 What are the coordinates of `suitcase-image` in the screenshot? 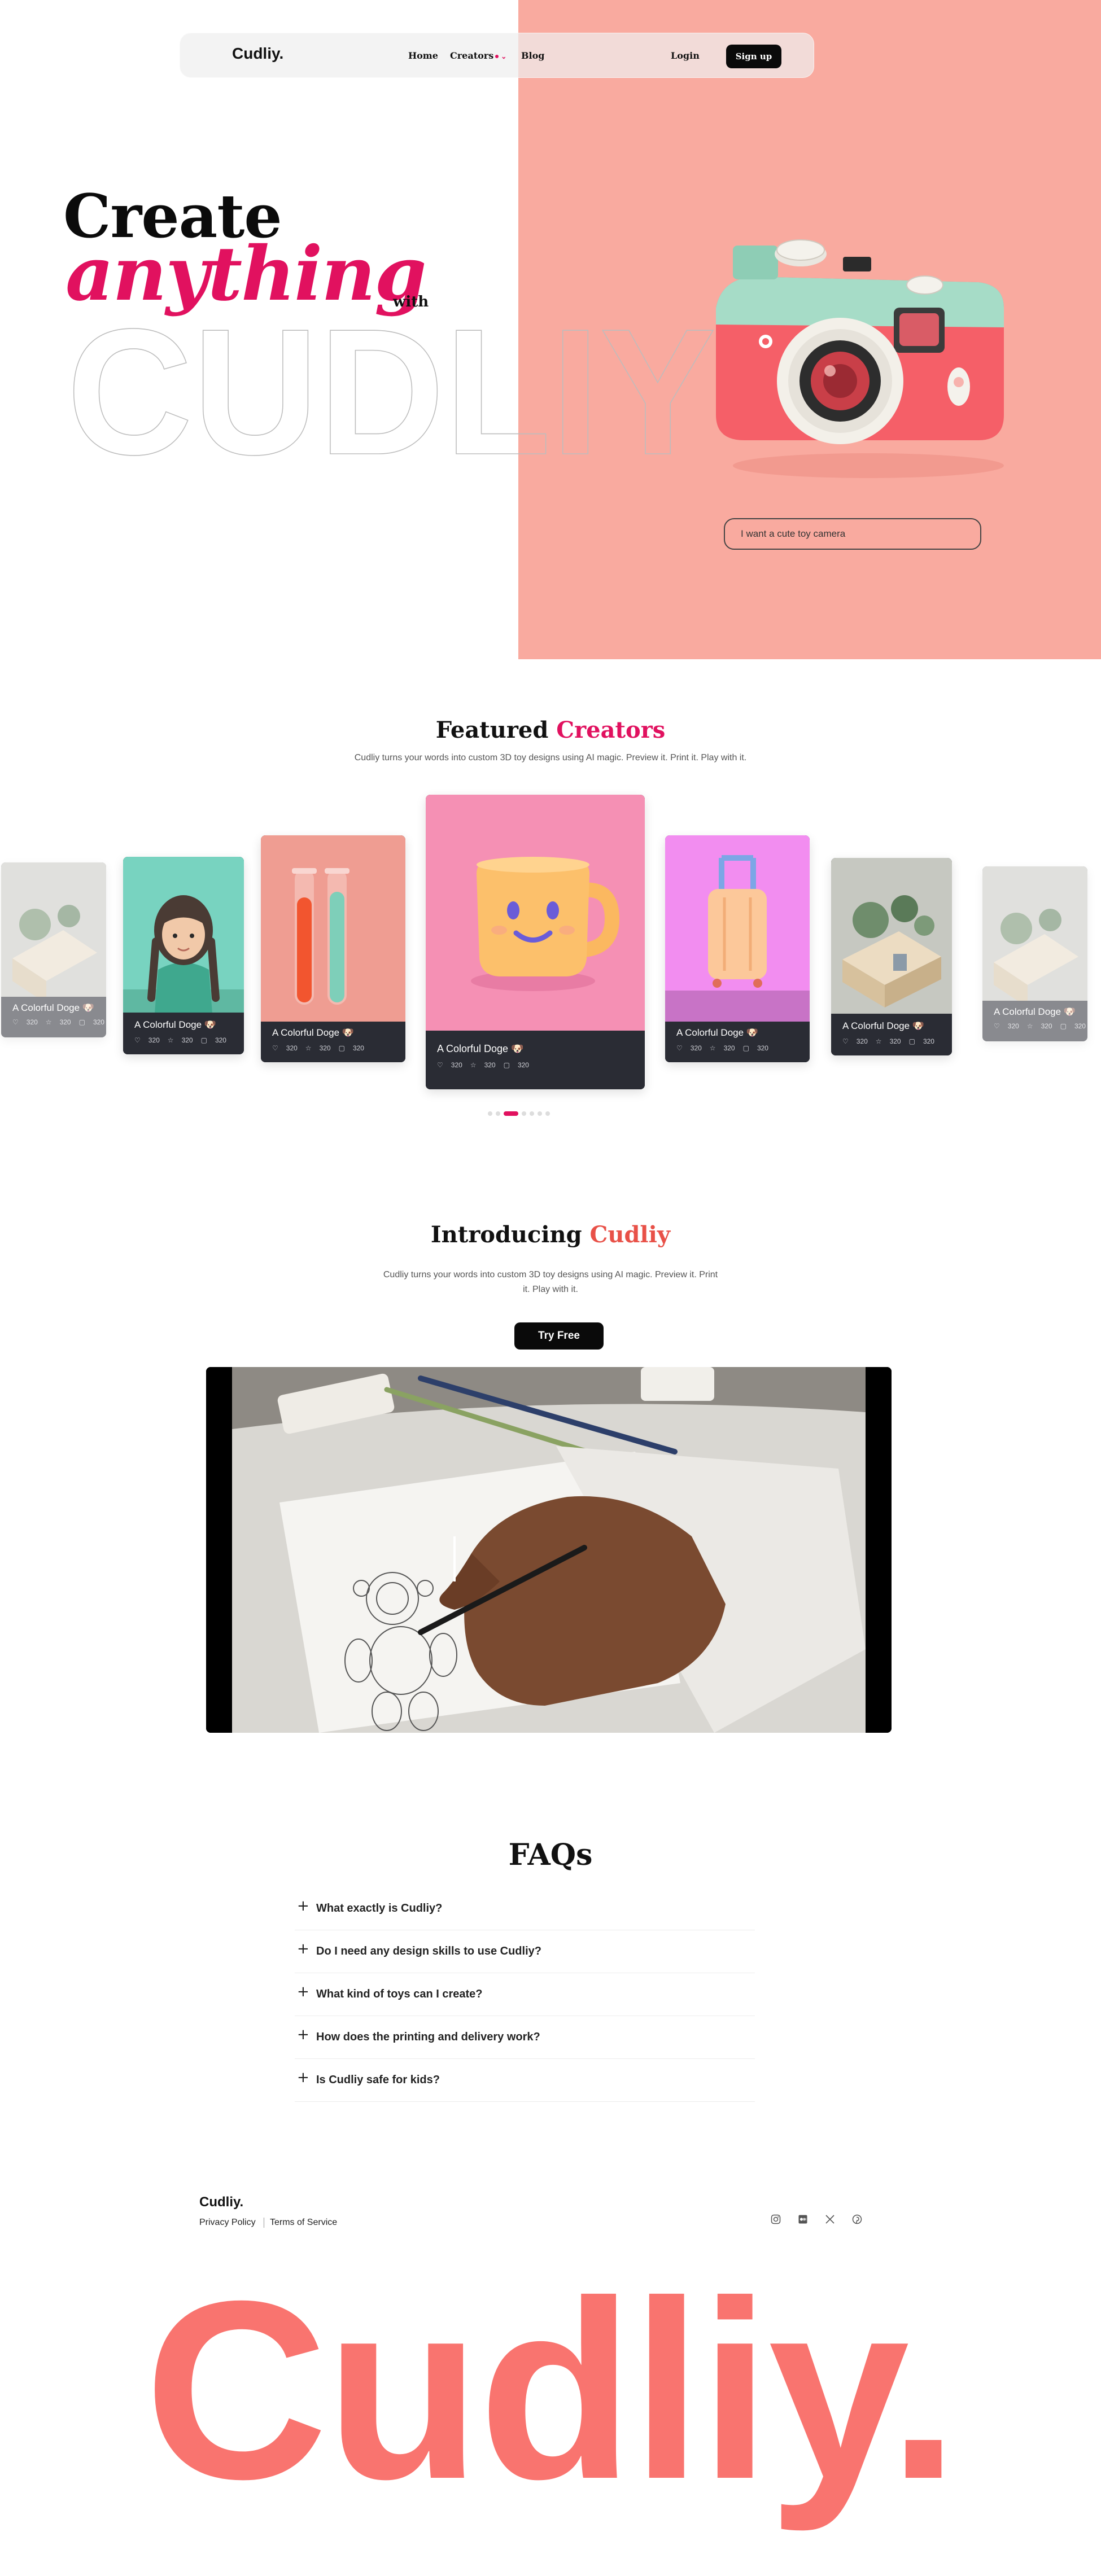 It's located at (737, 928).